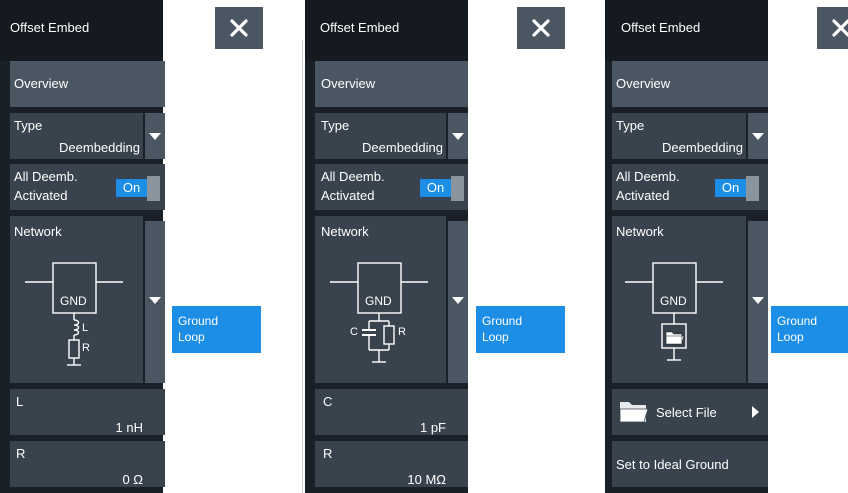 The image size is (848, 493). What do you see at coordinates (686, 412) in the screenshot?
I see `select-file-label: Select File` at bounding box center [686, 412].